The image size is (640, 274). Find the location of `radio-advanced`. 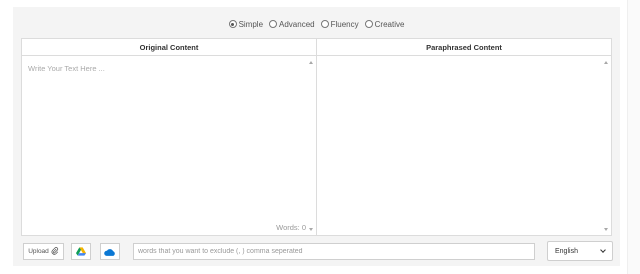

radio-advanced is located at coordinates (273, 24).